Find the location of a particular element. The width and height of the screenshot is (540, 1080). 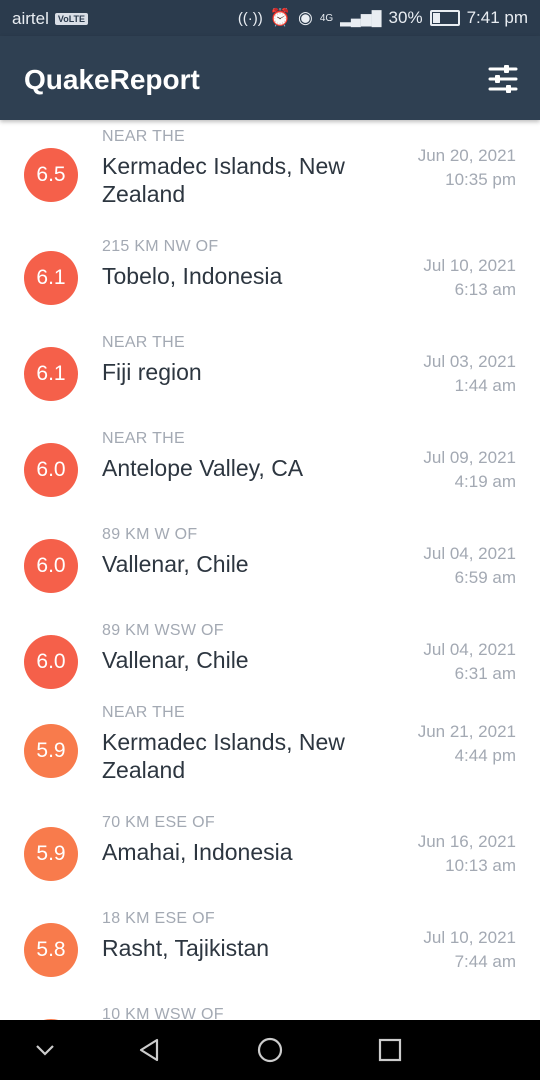

signal-icon: ▂▄▆█ is located at coordinates (361, 17).